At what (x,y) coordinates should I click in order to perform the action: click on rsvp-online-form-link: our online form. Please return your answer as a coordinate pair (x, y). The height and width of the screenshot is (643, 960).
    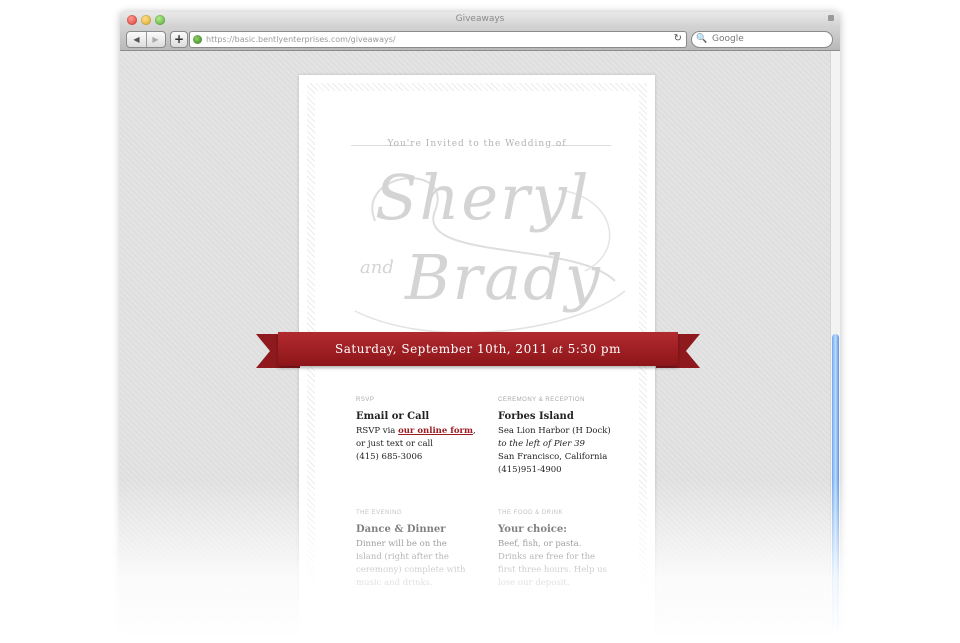
    Looking at the image, I should click on (435, 431).